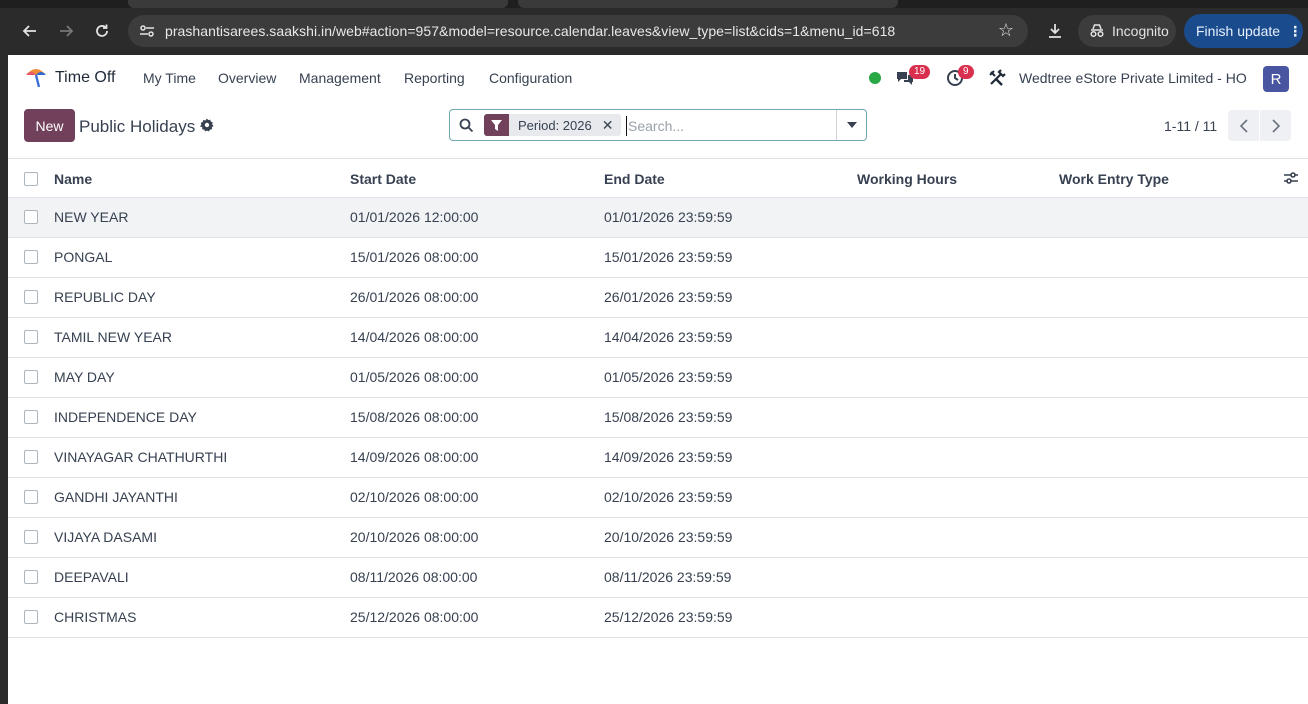  What do you see at coordinates (1275, 125) in the screenshot?
I see `chevron-right-icon` at bounding box center [1275, 125].